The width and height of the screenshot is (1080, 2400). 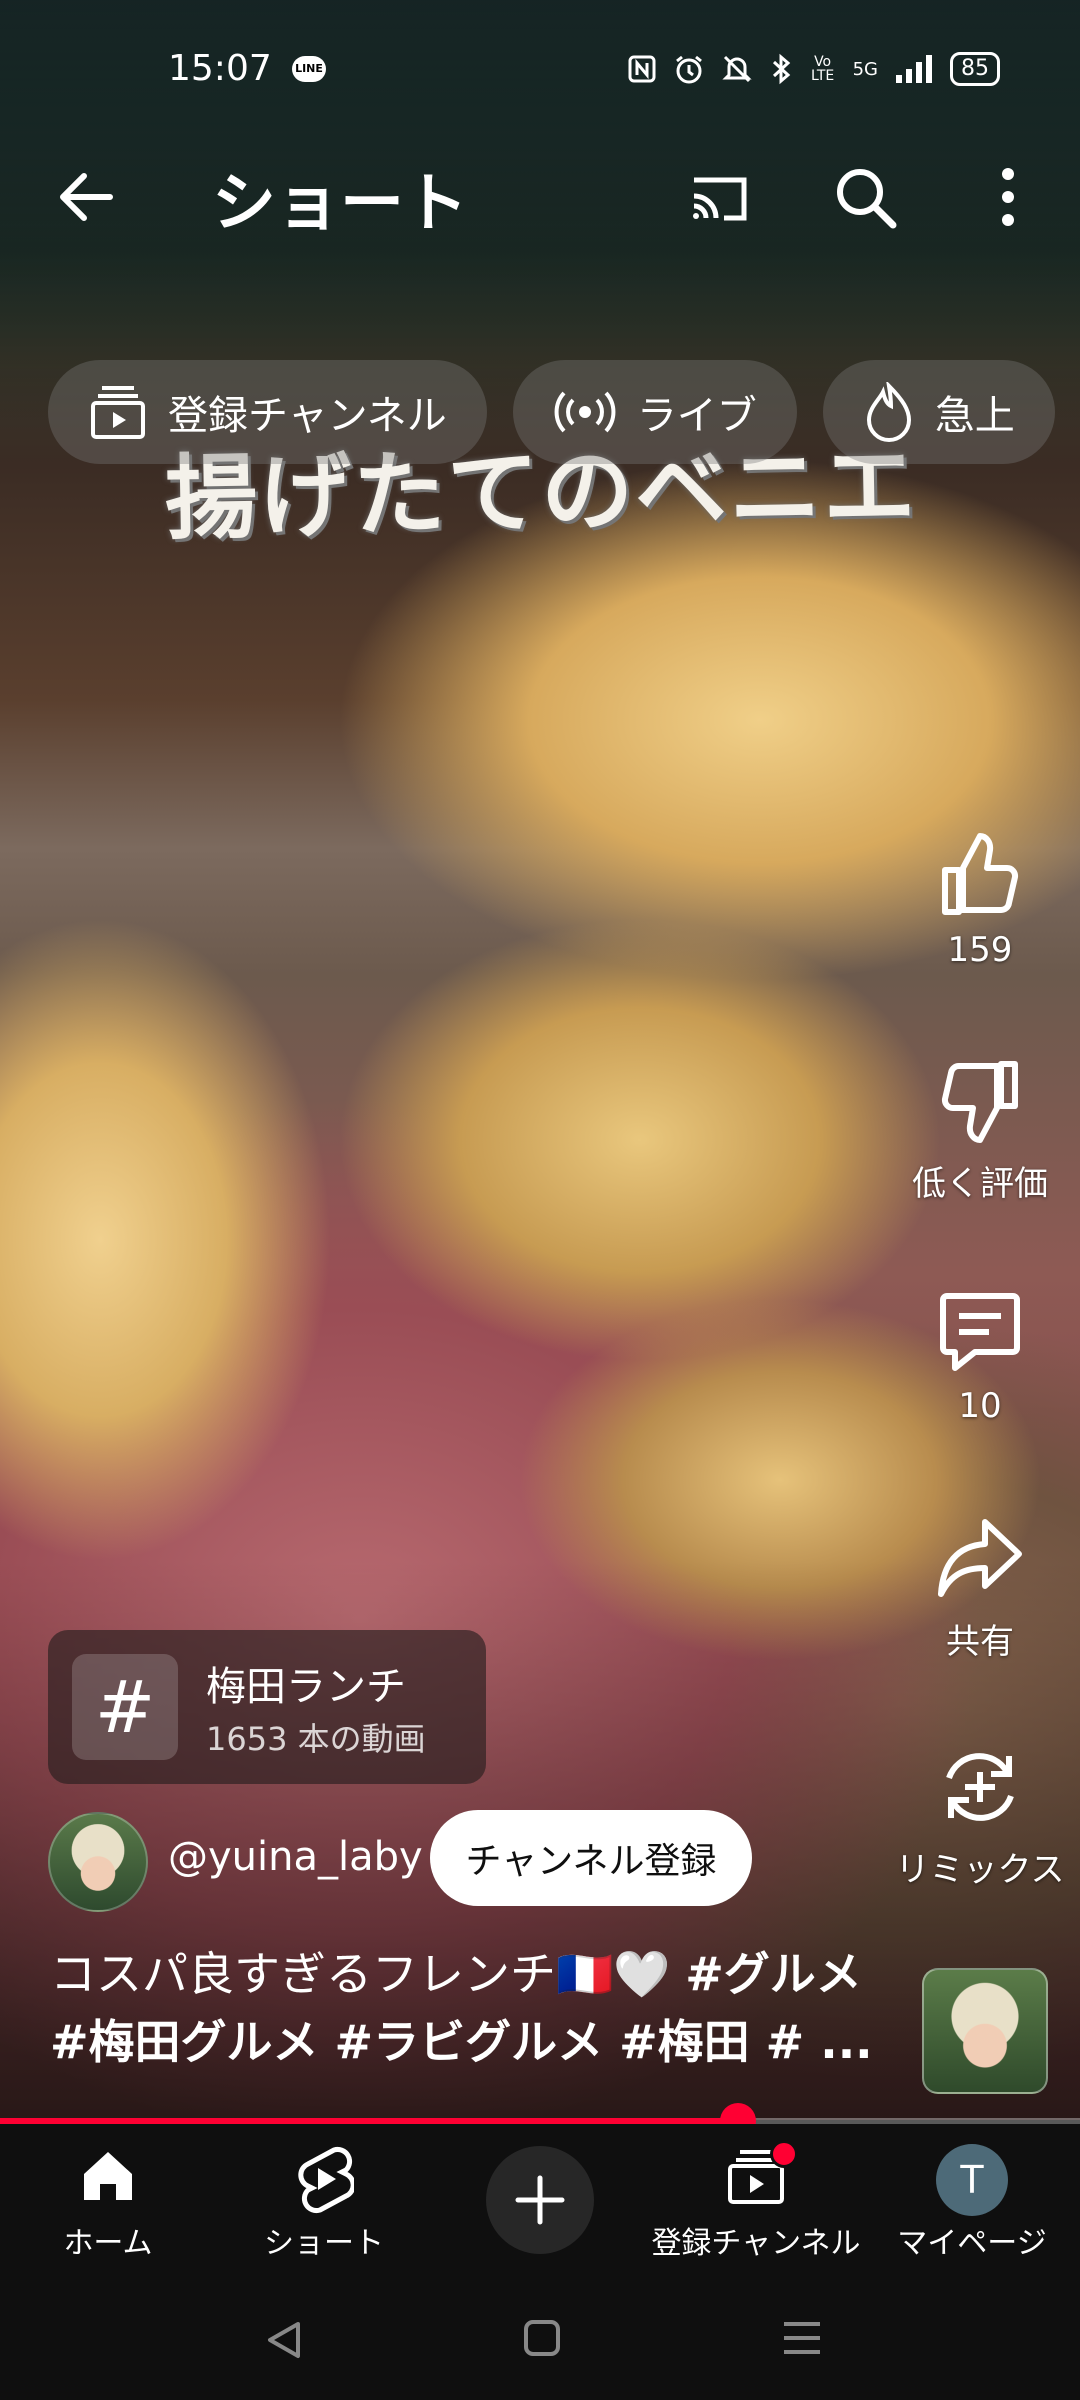 I want to click on share-button: 共有, so click(x=980, y=1588).